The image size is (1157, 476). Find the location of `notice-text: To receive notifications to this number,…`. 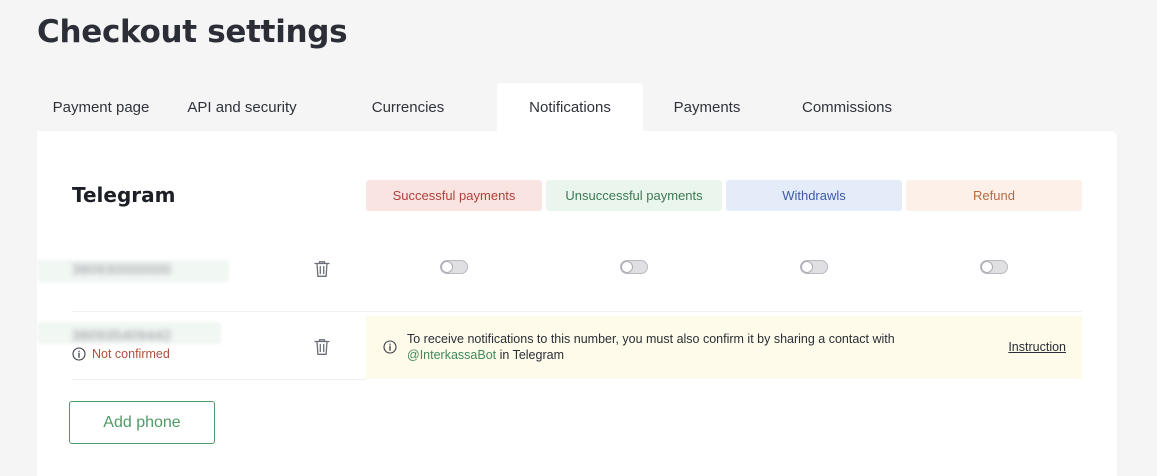

notice-text: To receive notifications to this number,… is located at coordinates (677, 347).